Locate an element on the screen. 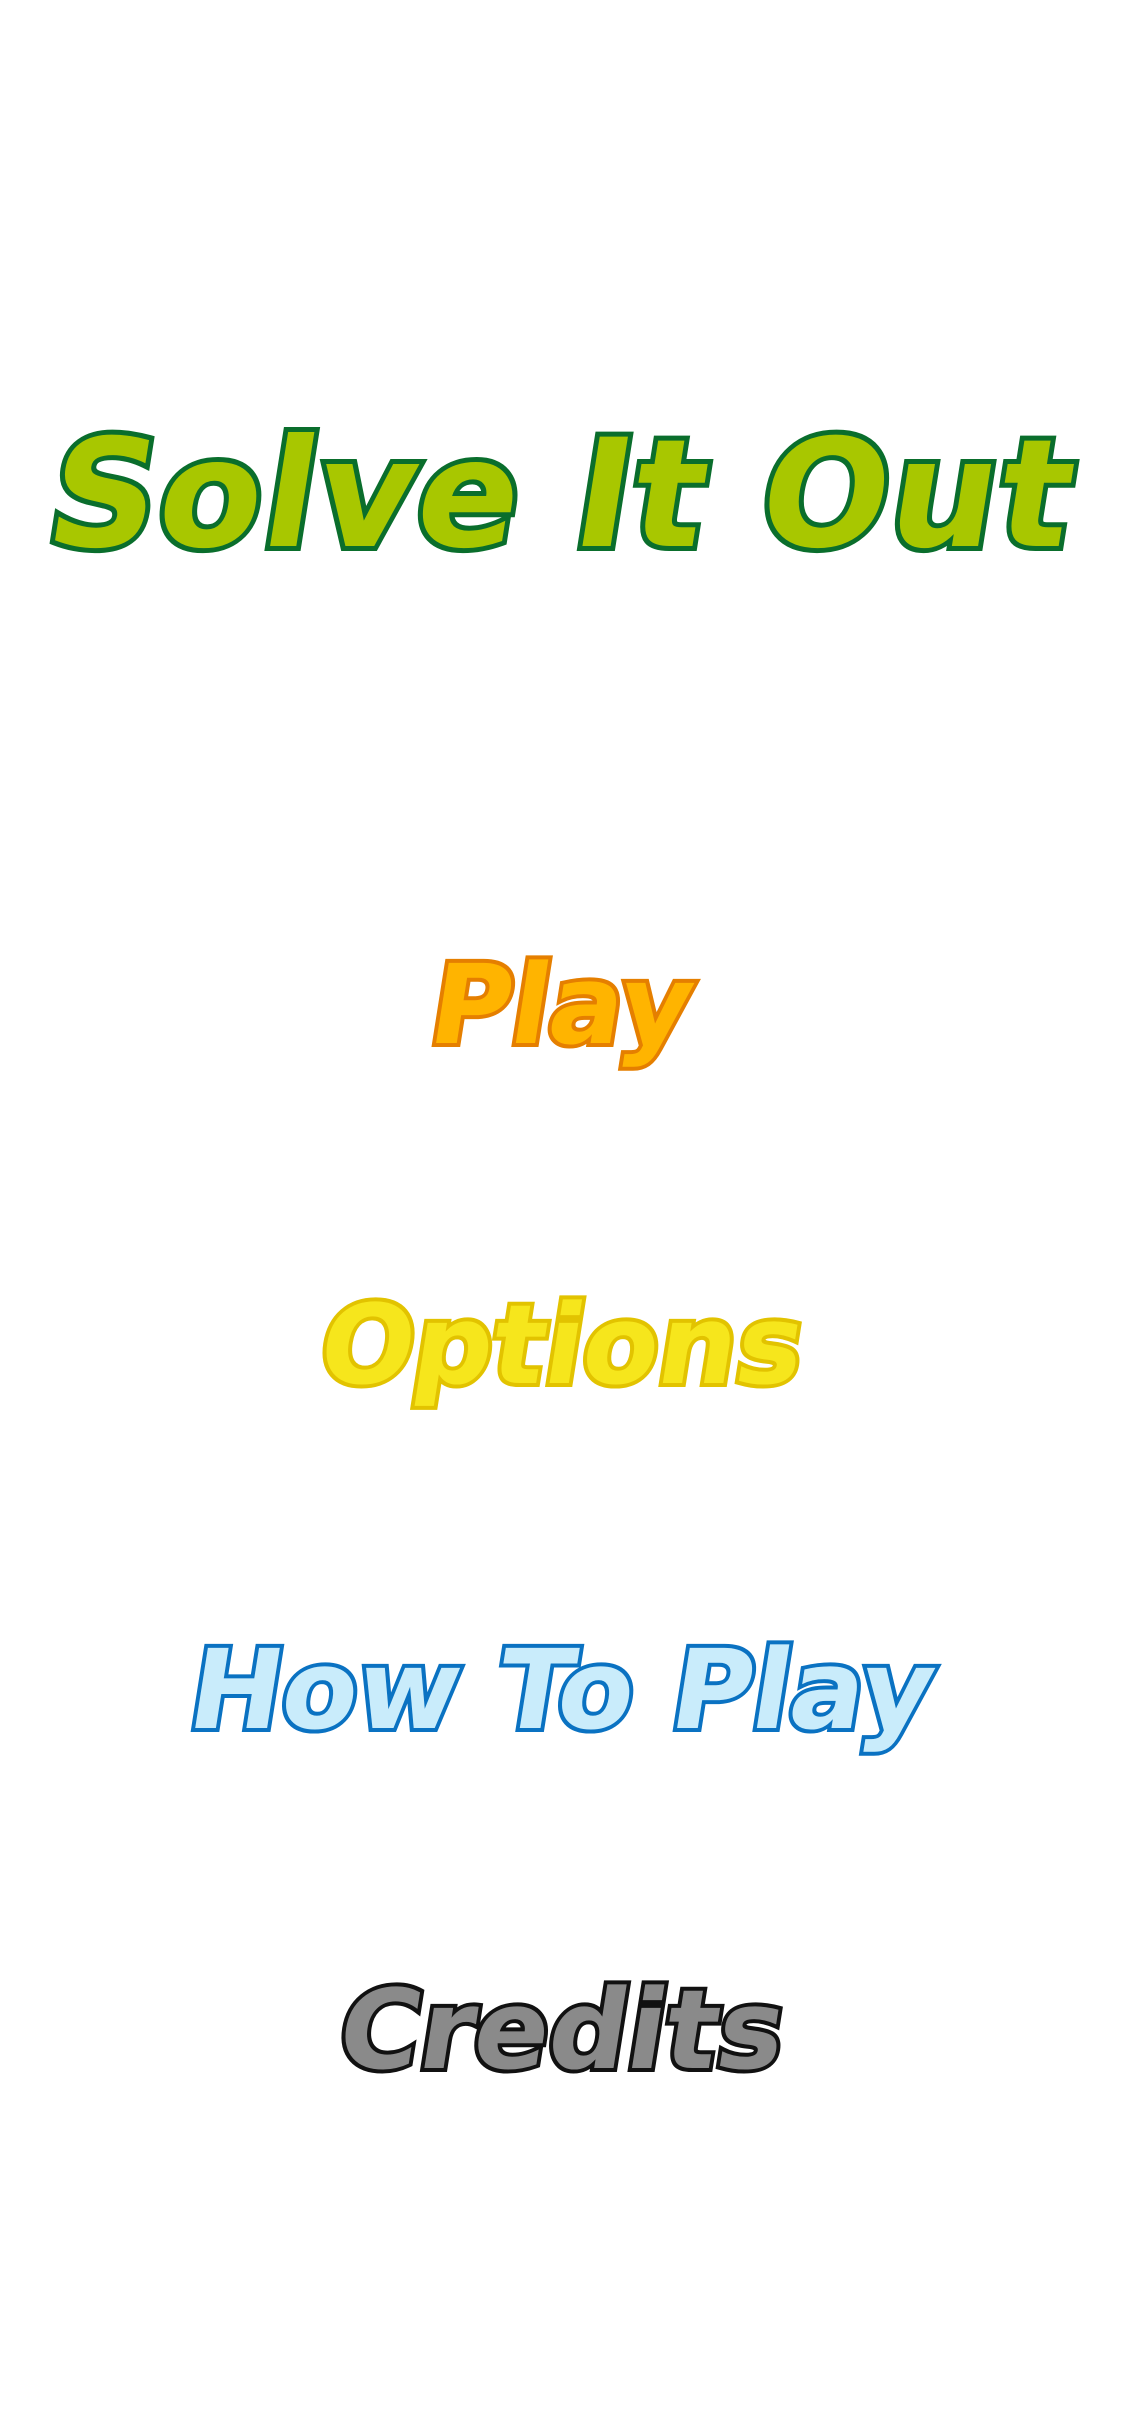 The image size is (1125, 2436). game-title-text: Solve It Out is located at coordinates (563, 495).